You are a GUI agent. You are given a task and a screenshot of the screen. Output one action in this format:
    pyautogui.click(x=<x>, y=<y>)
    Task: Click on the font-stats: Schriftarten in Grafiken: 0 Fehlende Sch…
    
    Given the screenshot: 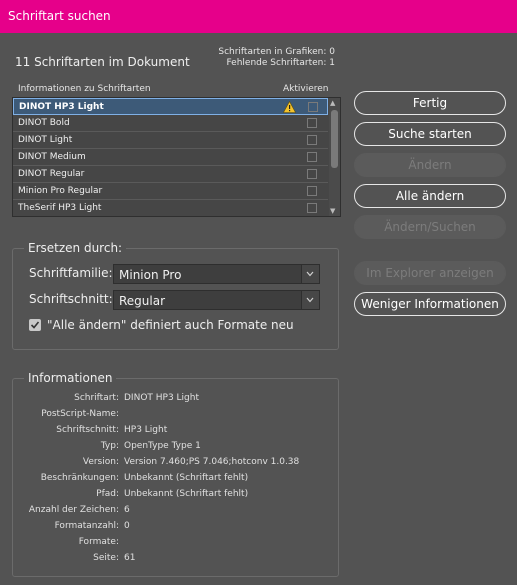 What is the action you would take?
    pyautogui.click(x=276, y=58)
    